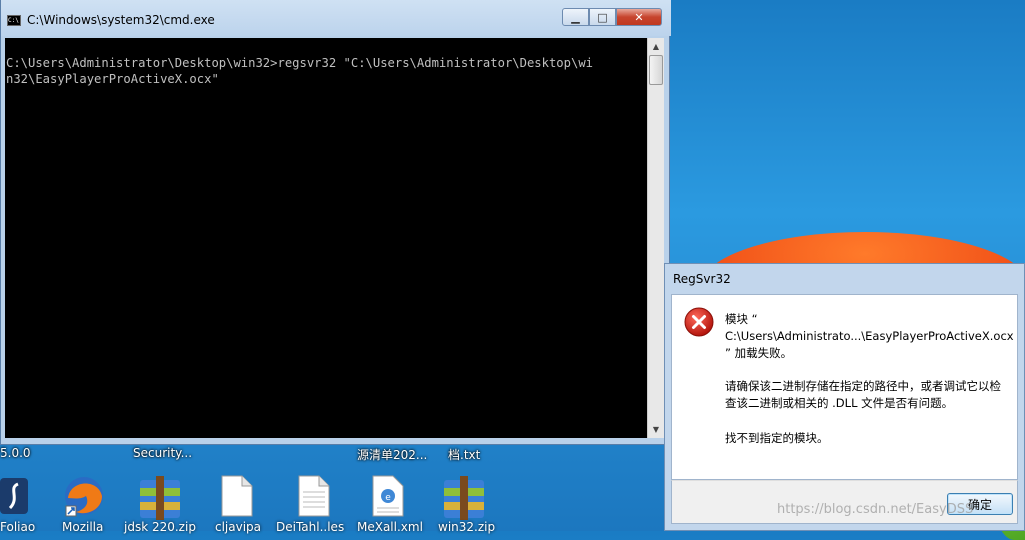  I want to click on scroll-down-arrow-icon: ▼, so click(656, 429).